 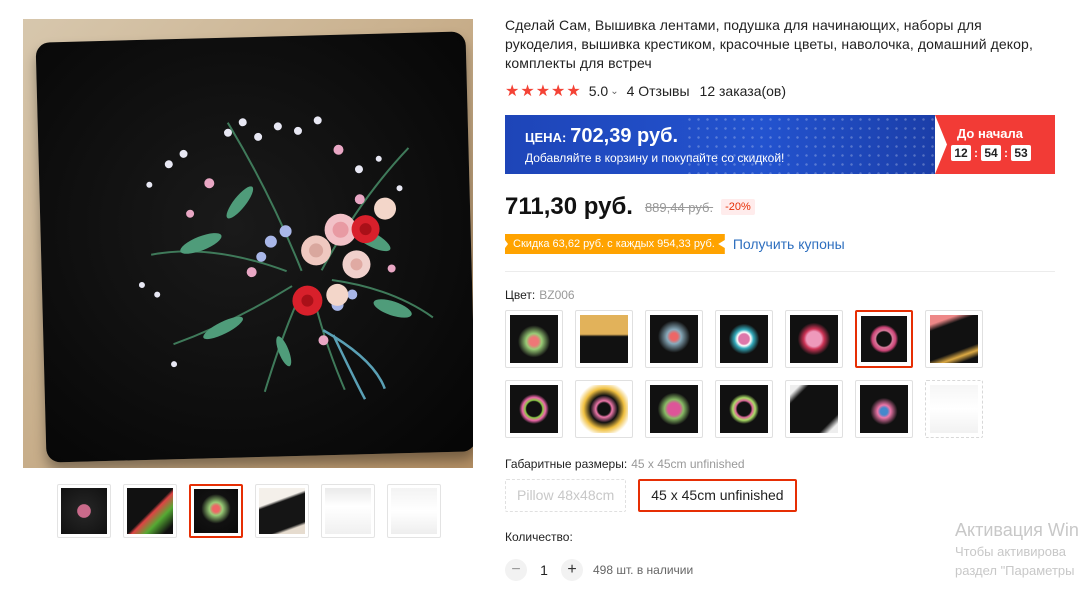 What do you see at coordinates (990, 133) in the screenshot?
I see `countdown-label: До начала` at bounding box center [990, 133].